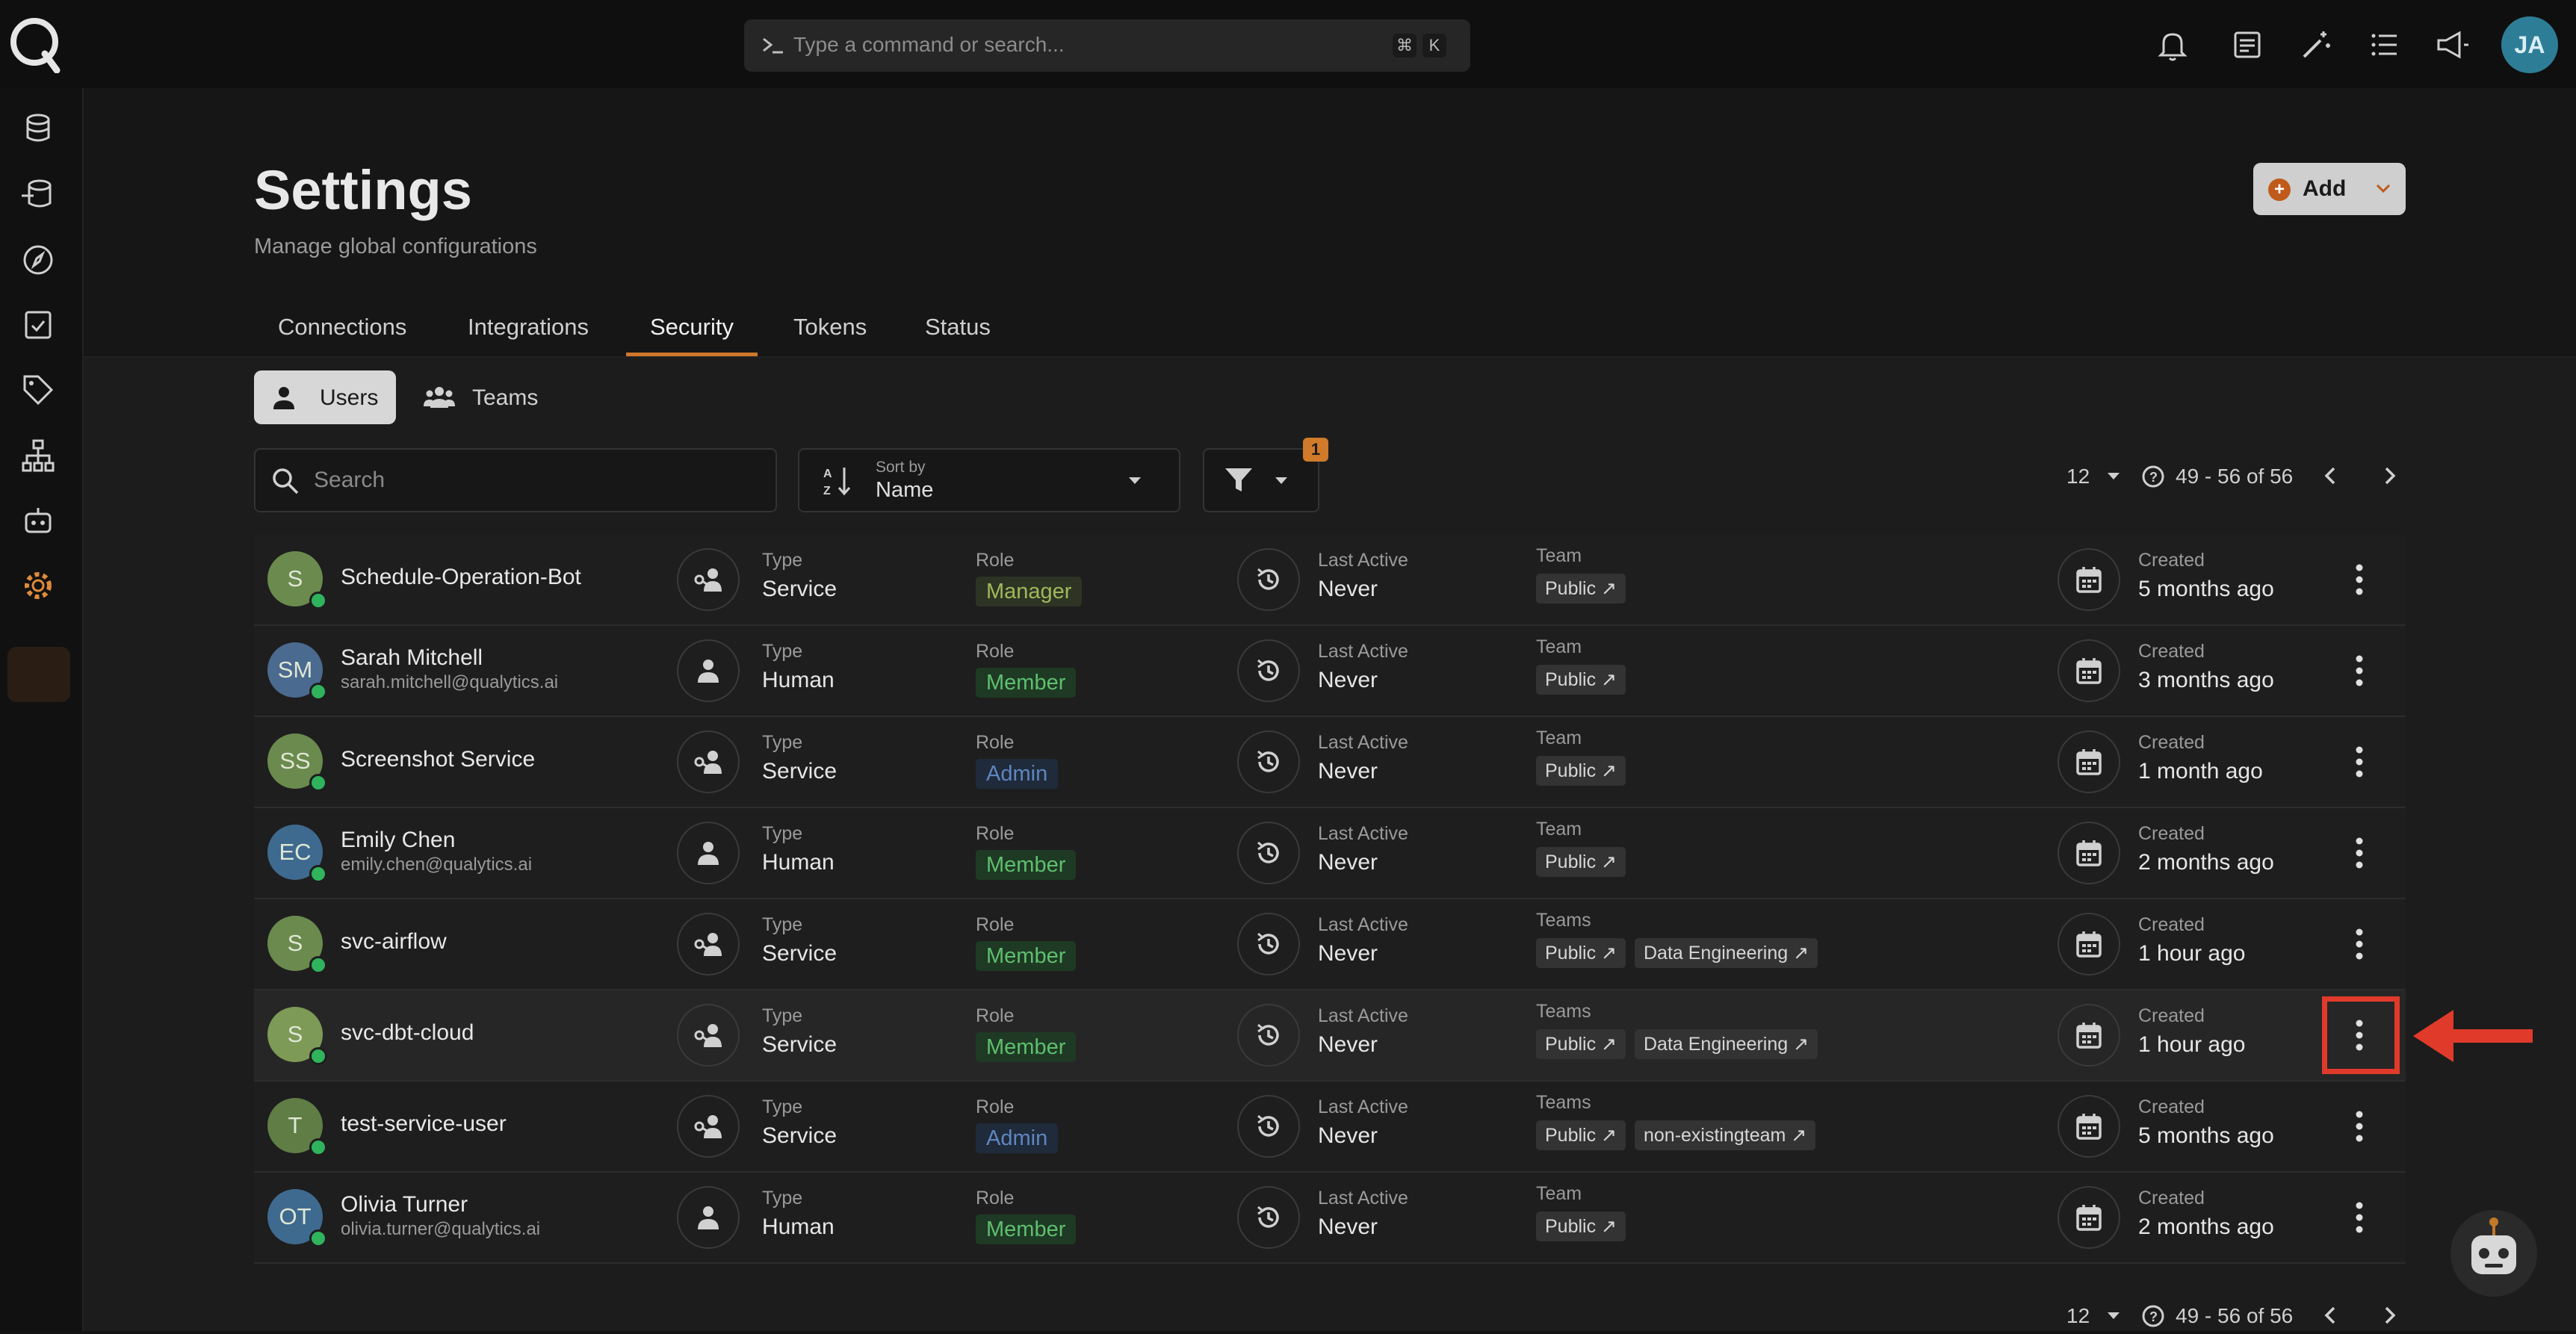 This screenshot has width=2576, height=1334. What do you see at coordinates (798, 862) in the screenshot?
I see `user-type: Human` at bounding box center [798, 862].